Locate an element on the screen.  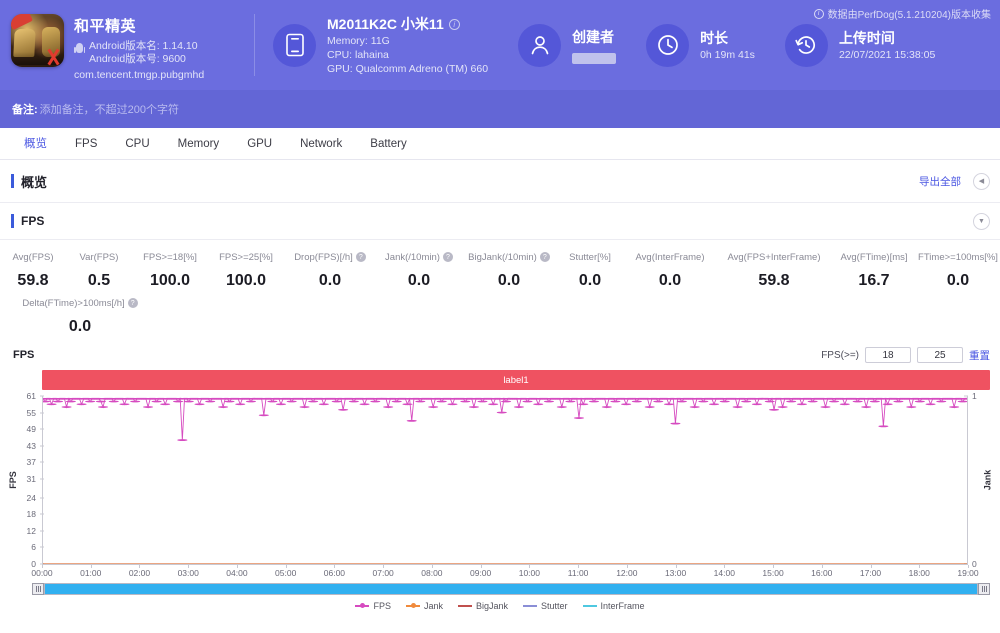
device-memory: Memory: 11G is located at coordinates (358, 41).